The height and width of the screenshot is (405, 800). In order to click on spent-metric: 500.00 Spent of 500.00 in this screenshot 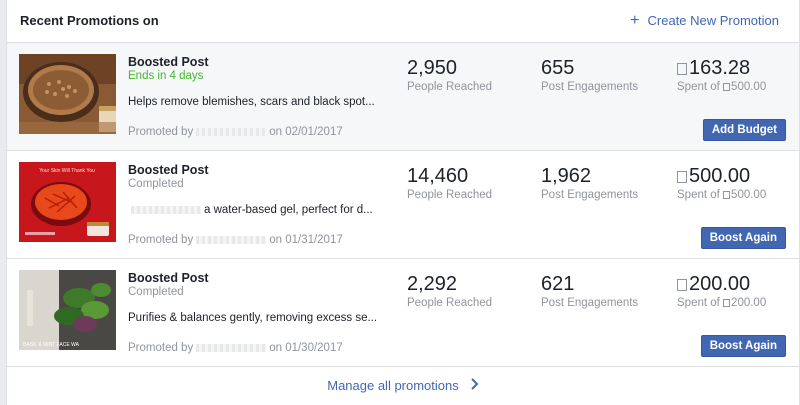, I will do `click(721, 183)`.